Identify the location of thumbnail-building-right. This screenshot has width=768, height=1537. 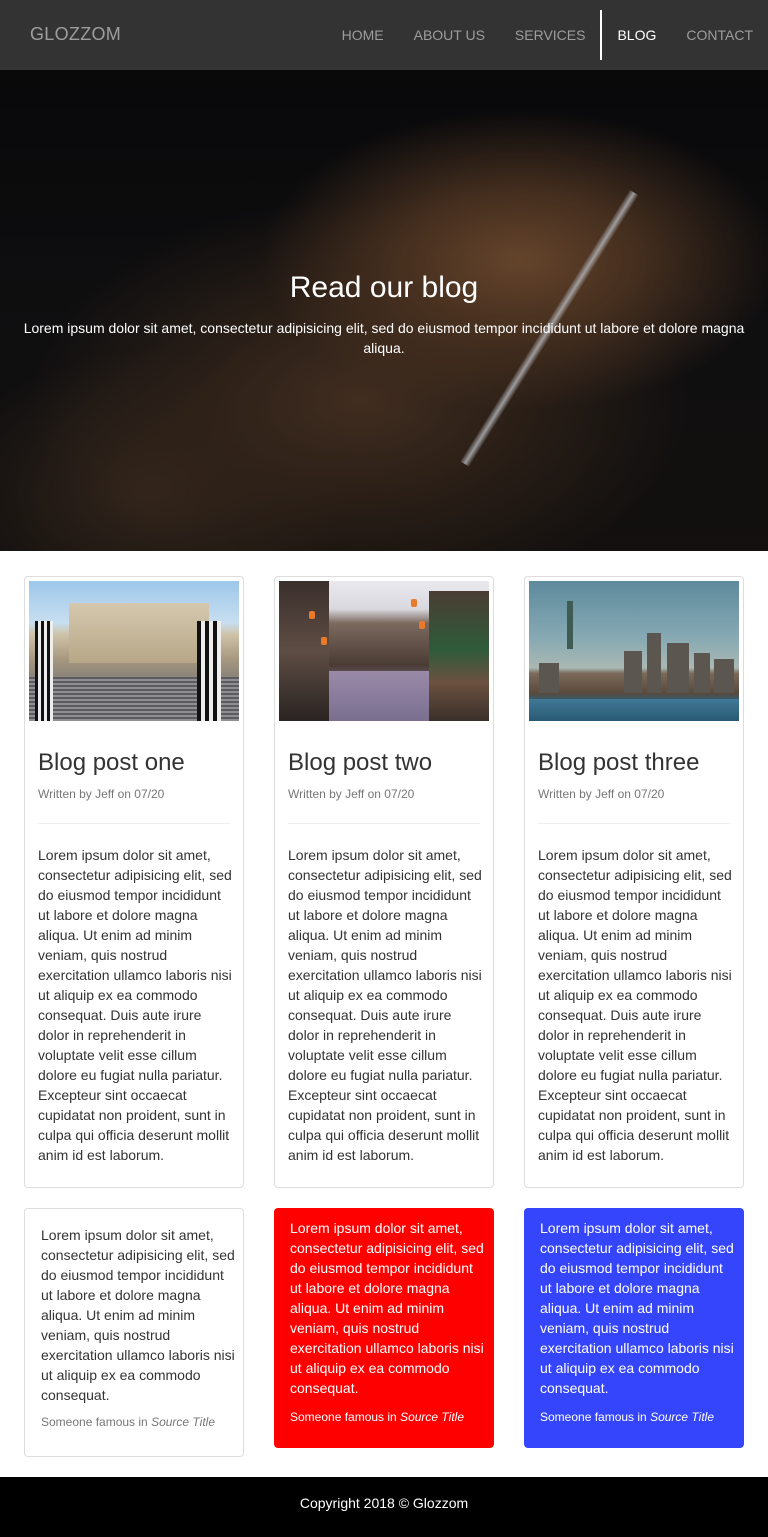
(459, 656).